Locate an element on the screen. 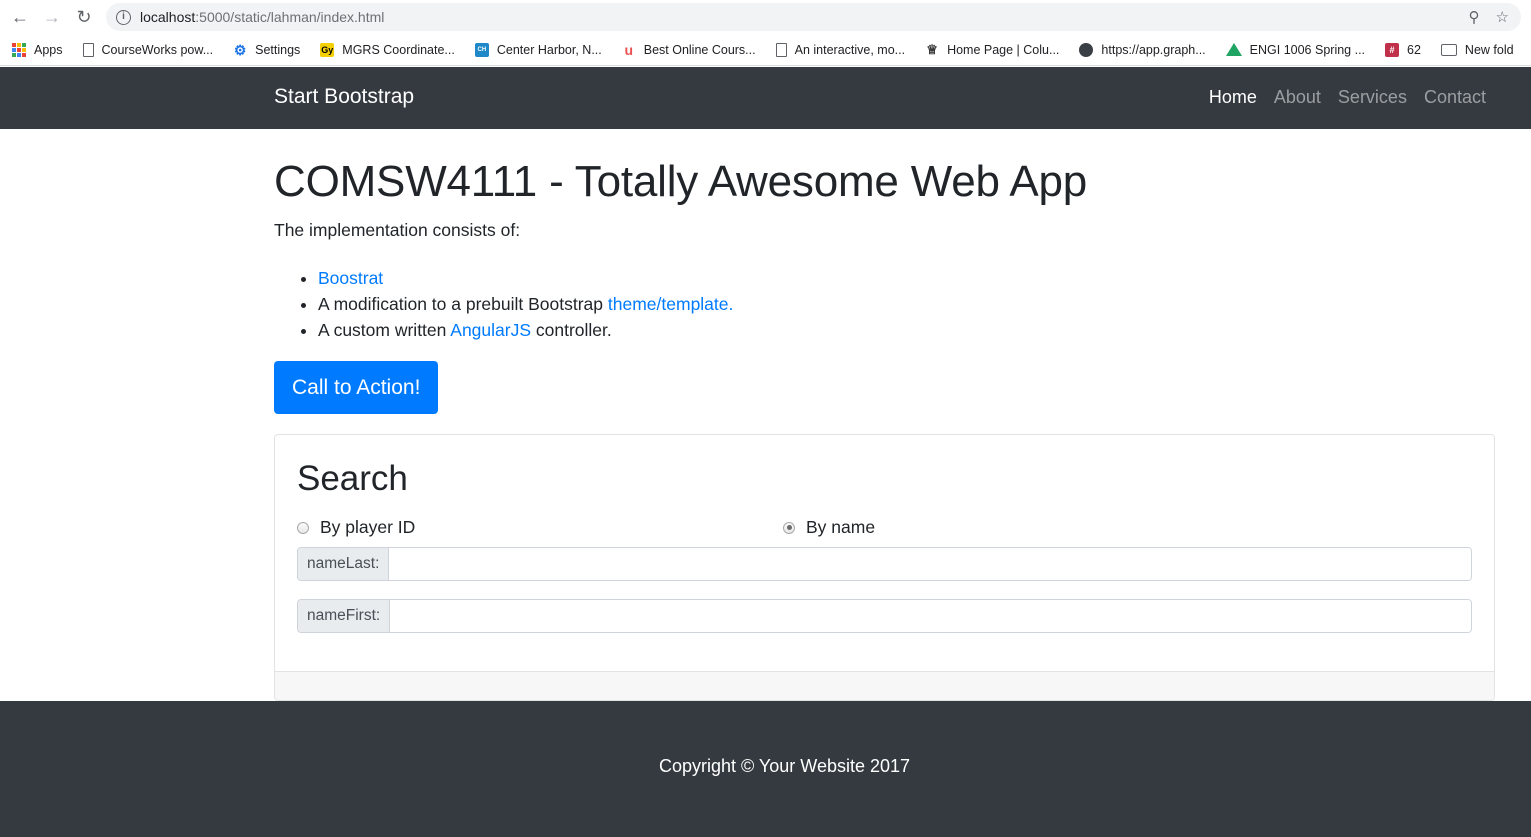  angularjs-link: AngularJS is located at coordinates (490, 330).